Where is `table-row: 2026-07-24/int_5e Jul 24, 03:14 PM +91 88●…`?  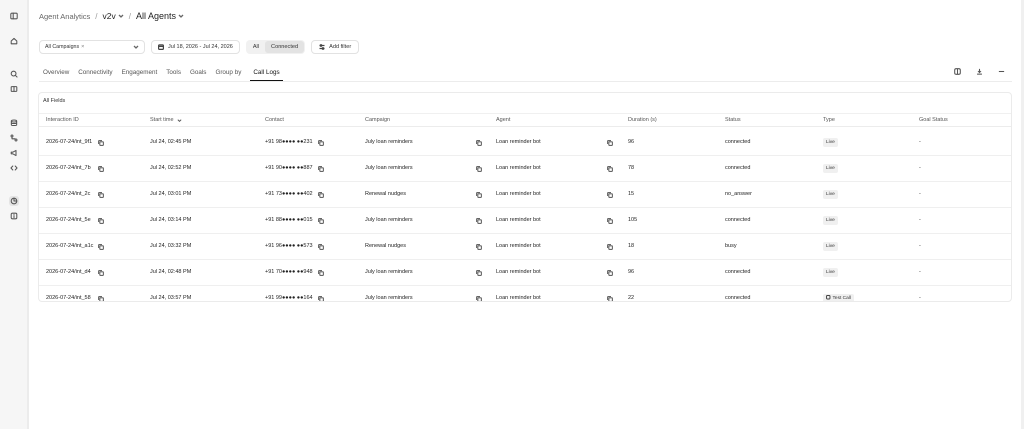
table-row: 2026-07-24/int_5e Jul 24, 03:14 PM +91 88●… is located at coordinates (525, 221).